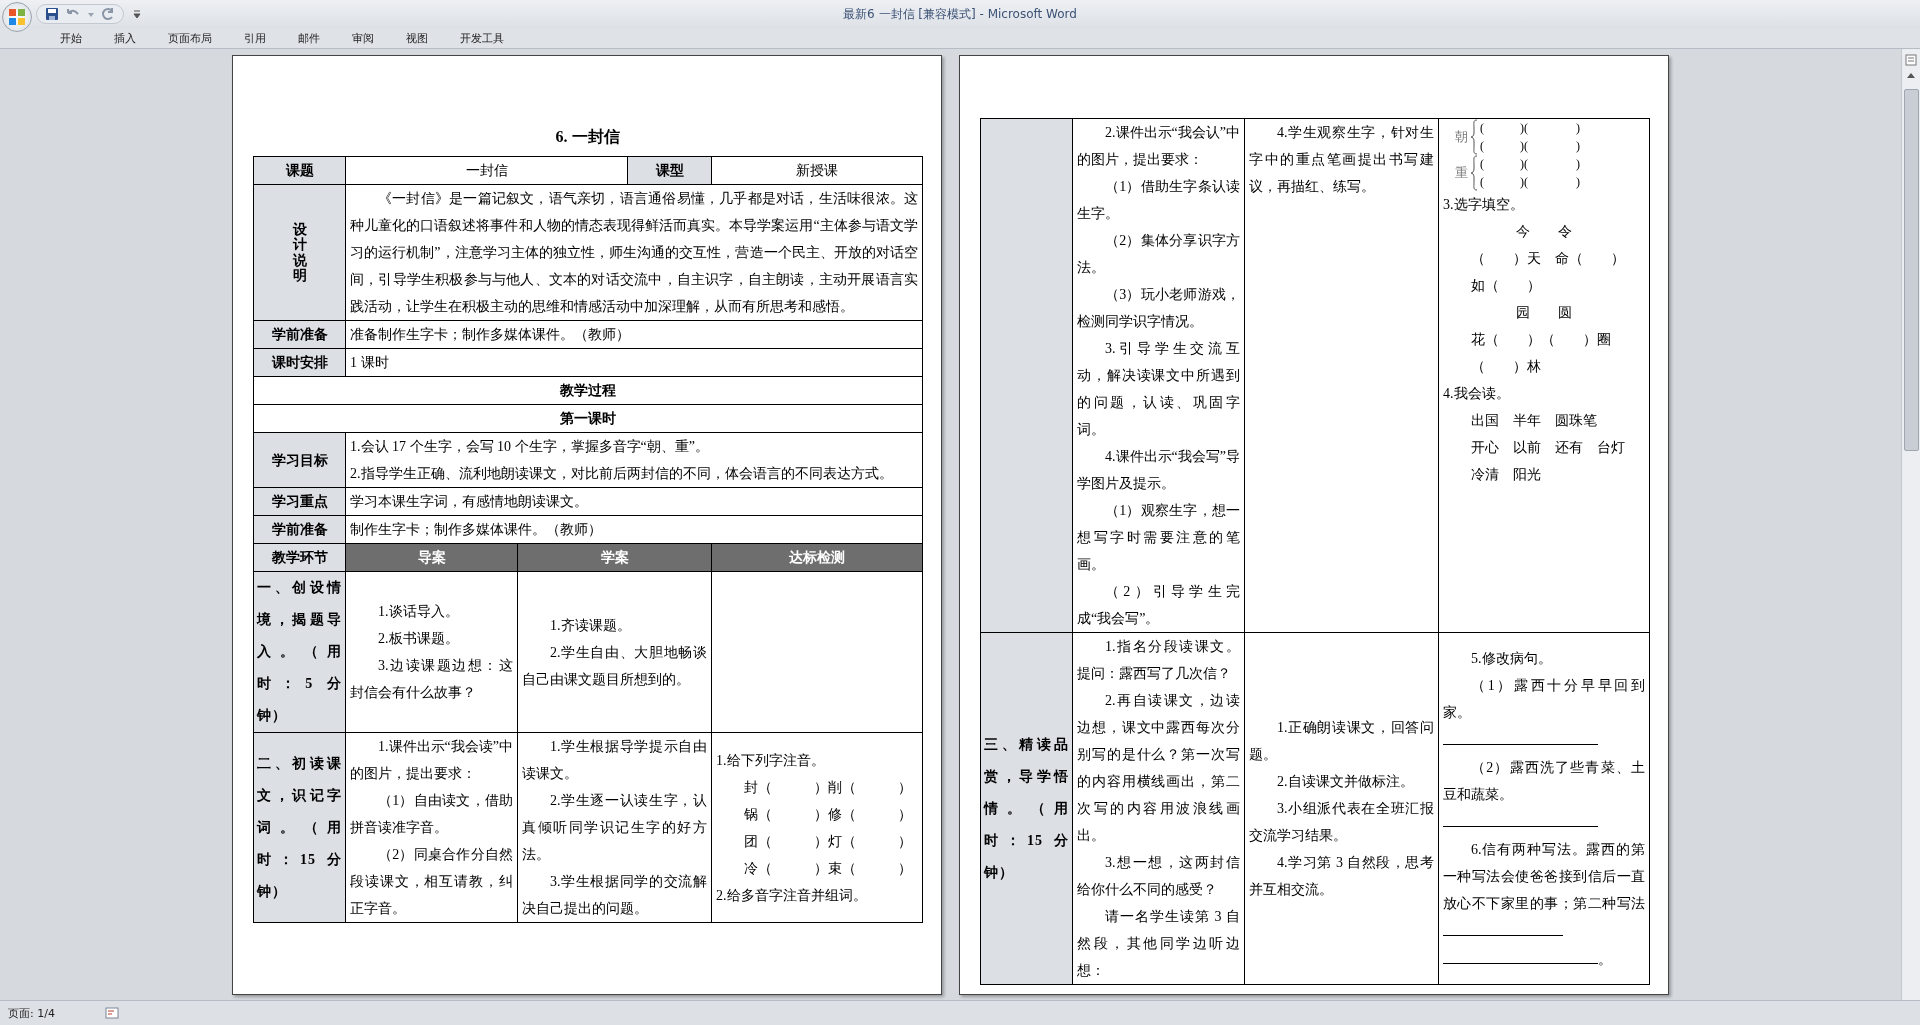  Describe the element at coordinates (1605, 959) in the screenshot. I see `punctuation: 。` at that location.